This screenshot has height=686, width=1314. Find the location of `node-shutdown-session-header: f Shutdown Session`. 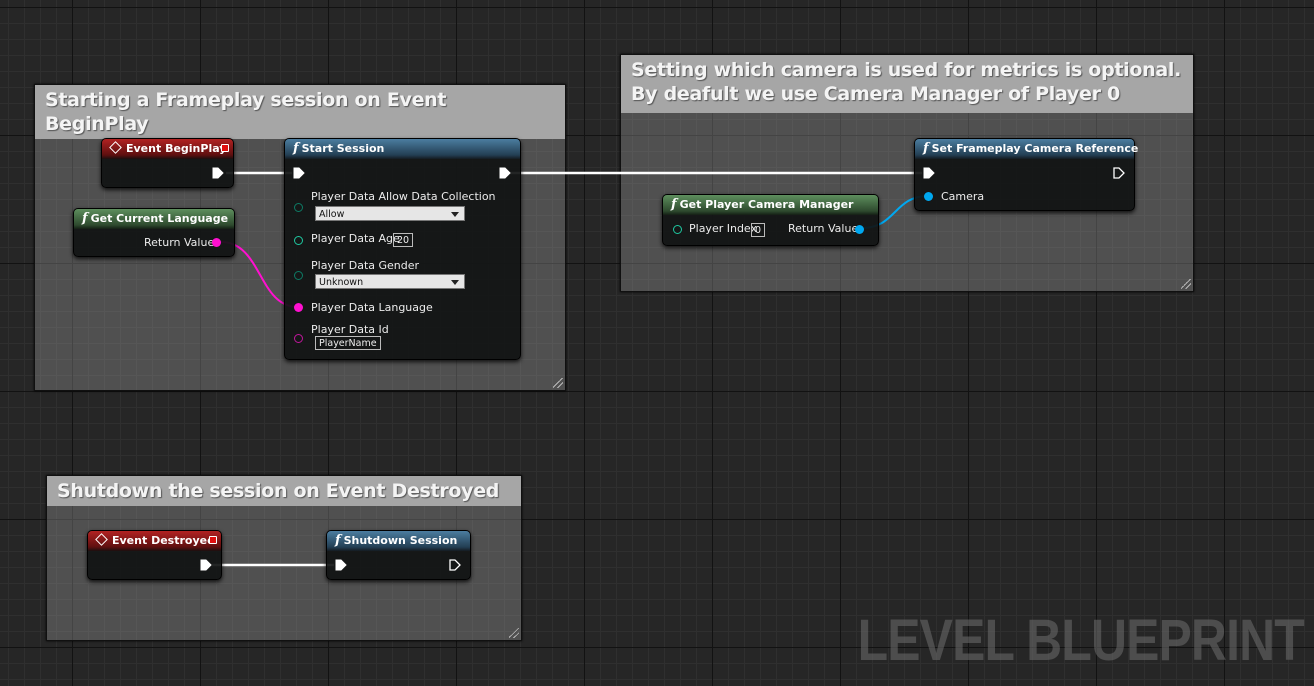

node-shutdown-session-header: f Shutdown Session is located at coordinates (398, 541).